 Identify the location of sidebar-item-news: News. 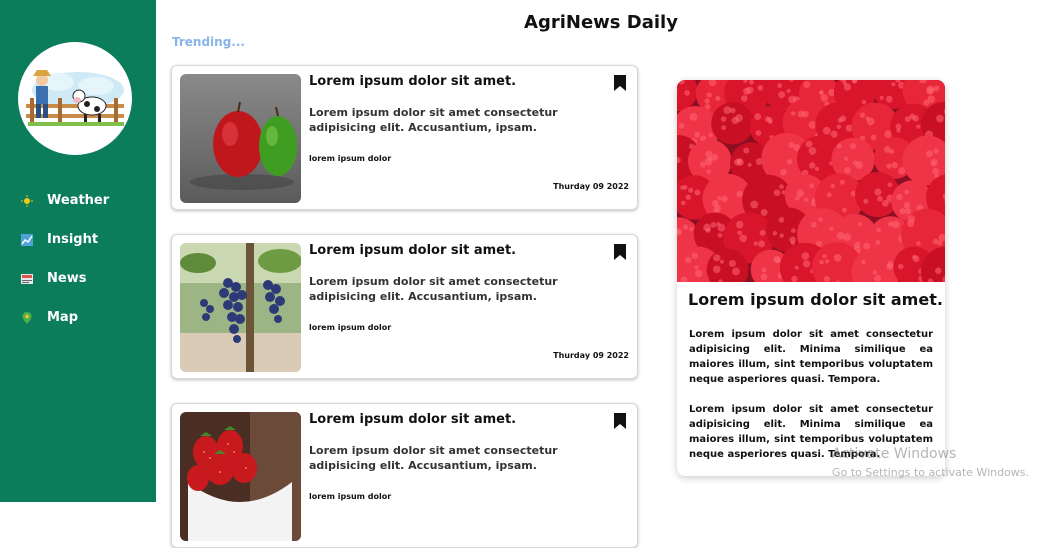
(64, 278).